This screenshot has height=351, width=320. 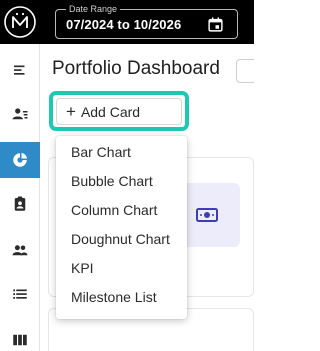 I want to click on menu-item-doughnut-chart: Doughnut Chart, so click(x=121, y=239).